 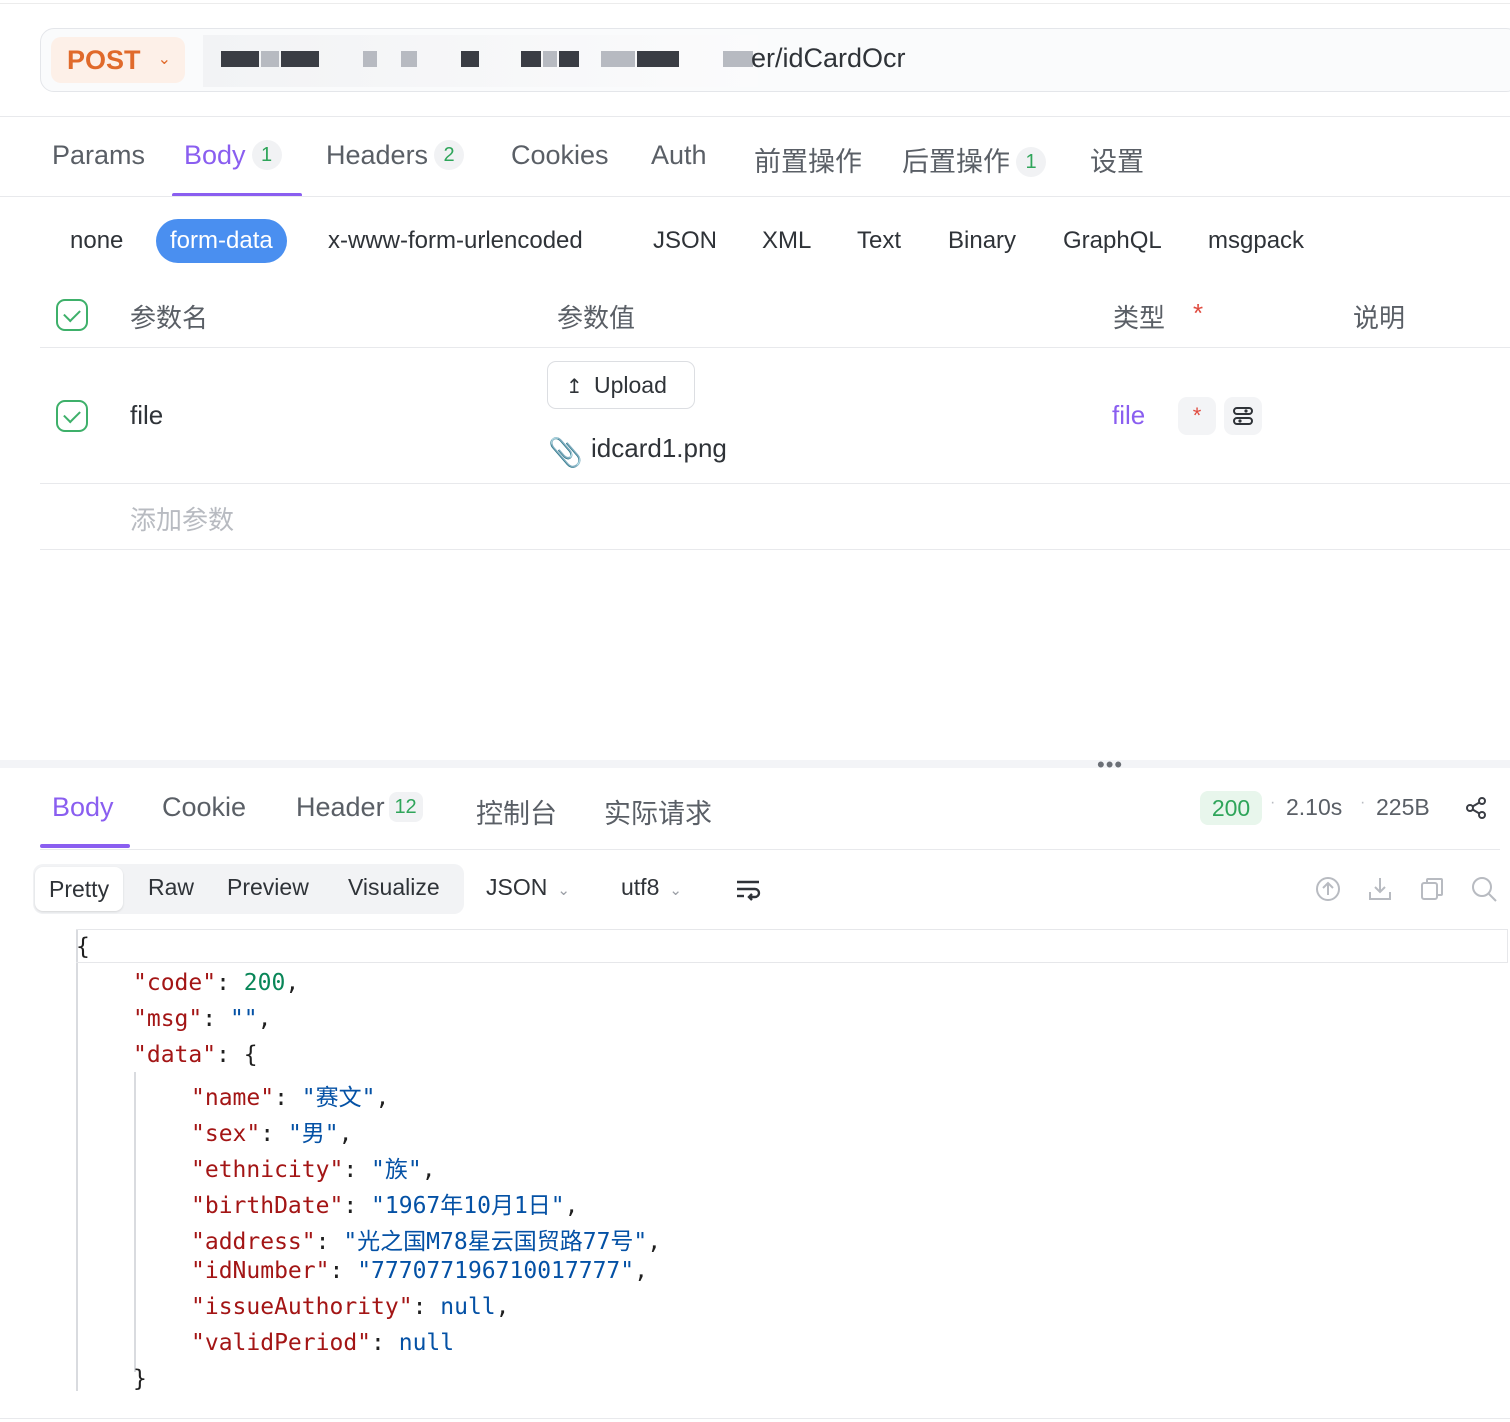 I want to click on format-value: JSON, so click(x=517, y=887).